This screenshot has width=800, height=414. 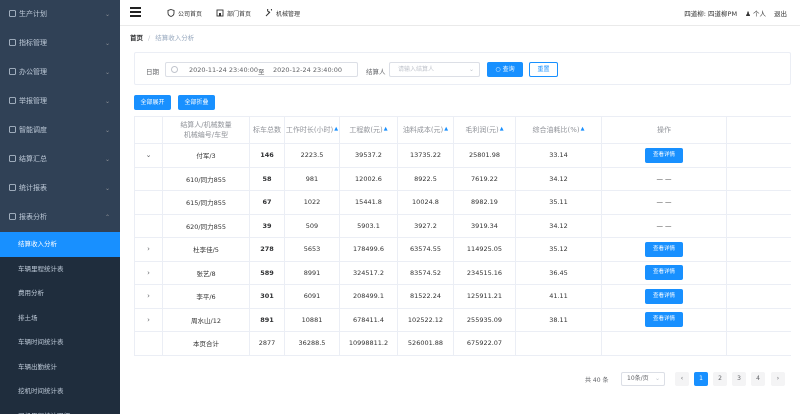 I want to click on sidebar-subitem-8: 司机里程统计明细, so click(x=60, y=409).